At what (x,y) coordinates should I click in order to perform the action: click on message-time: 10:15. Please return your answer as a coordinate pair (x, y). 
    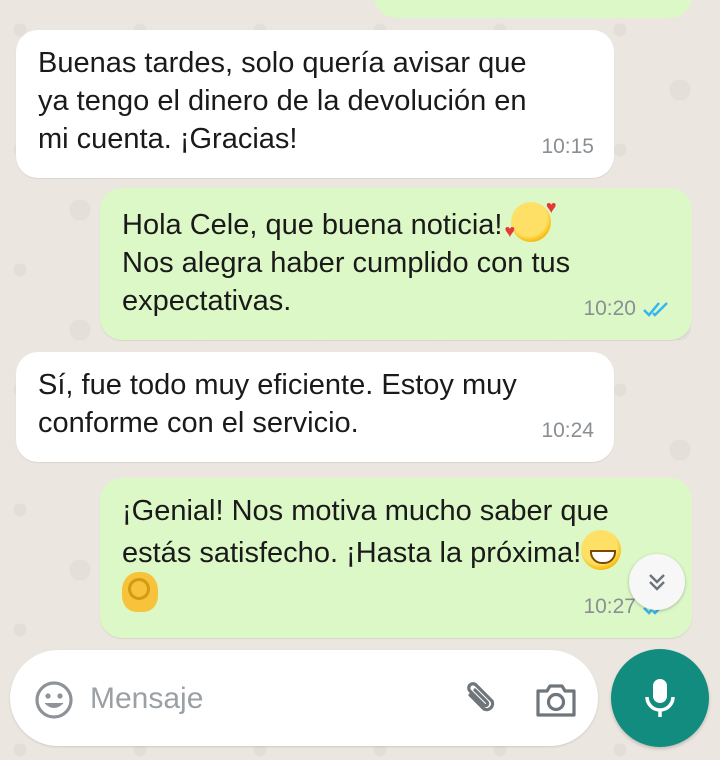
    Looking at the image, I should click on (567, 146).